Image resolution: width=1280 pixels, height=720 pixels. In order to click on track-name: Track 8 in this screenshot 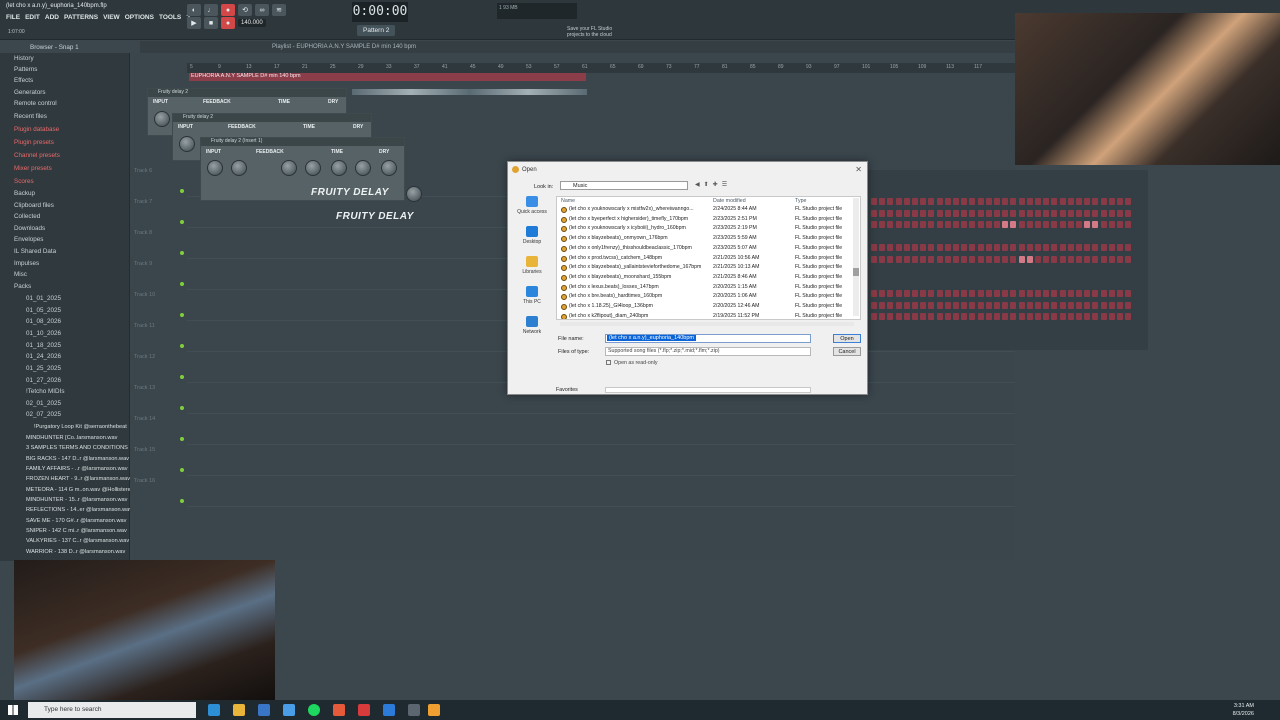, I will do `click(143, 233)`.